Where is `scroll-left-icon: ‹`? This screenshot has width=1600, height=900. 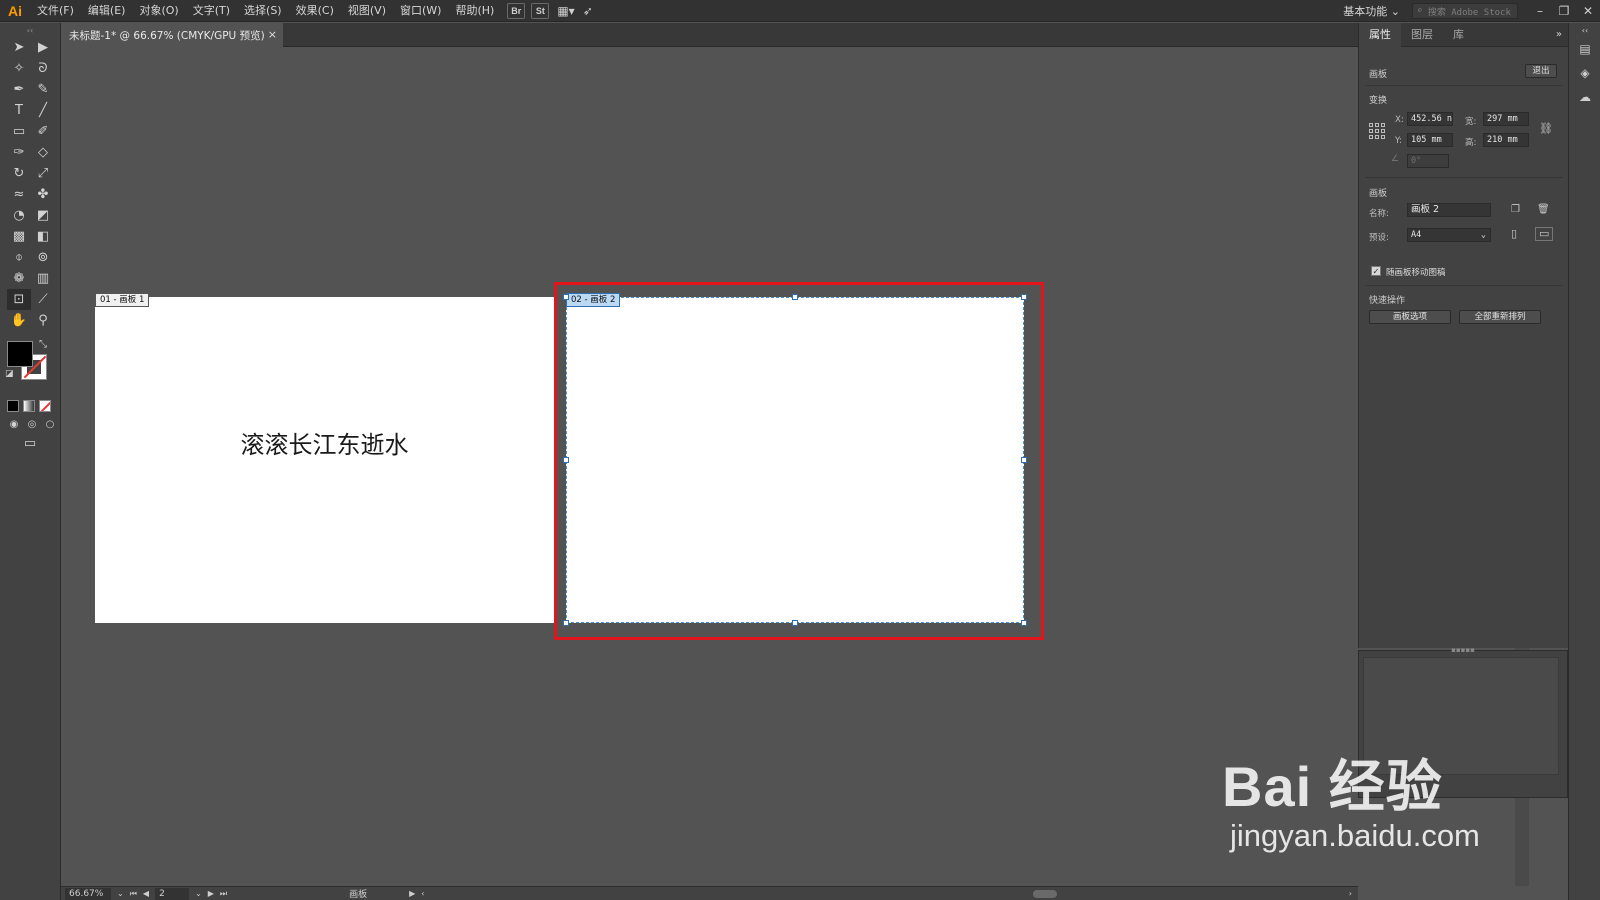
scroll-left-icon: ‹ is located at coordinates (422, 893).